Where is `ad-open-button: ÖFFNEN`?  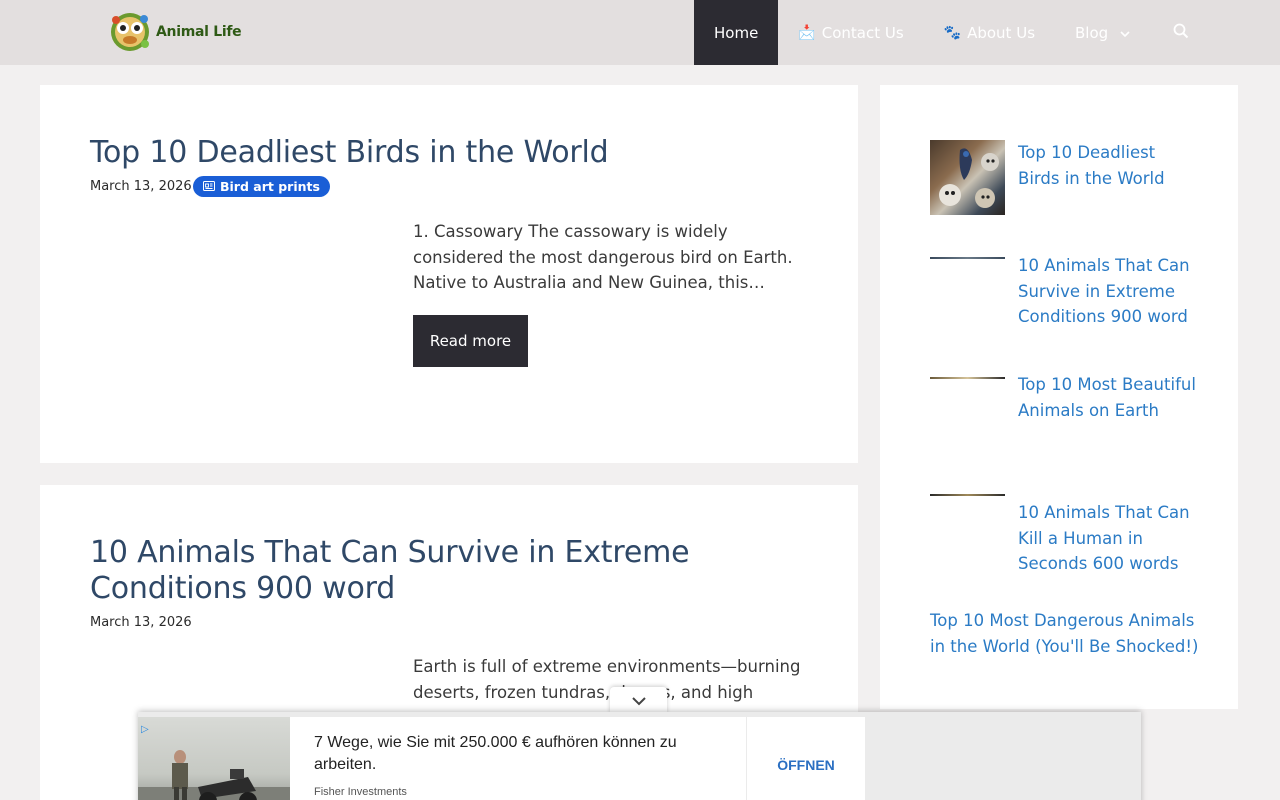 ad-open-button: ÖFFNEN is located at coordinates (806, 758).